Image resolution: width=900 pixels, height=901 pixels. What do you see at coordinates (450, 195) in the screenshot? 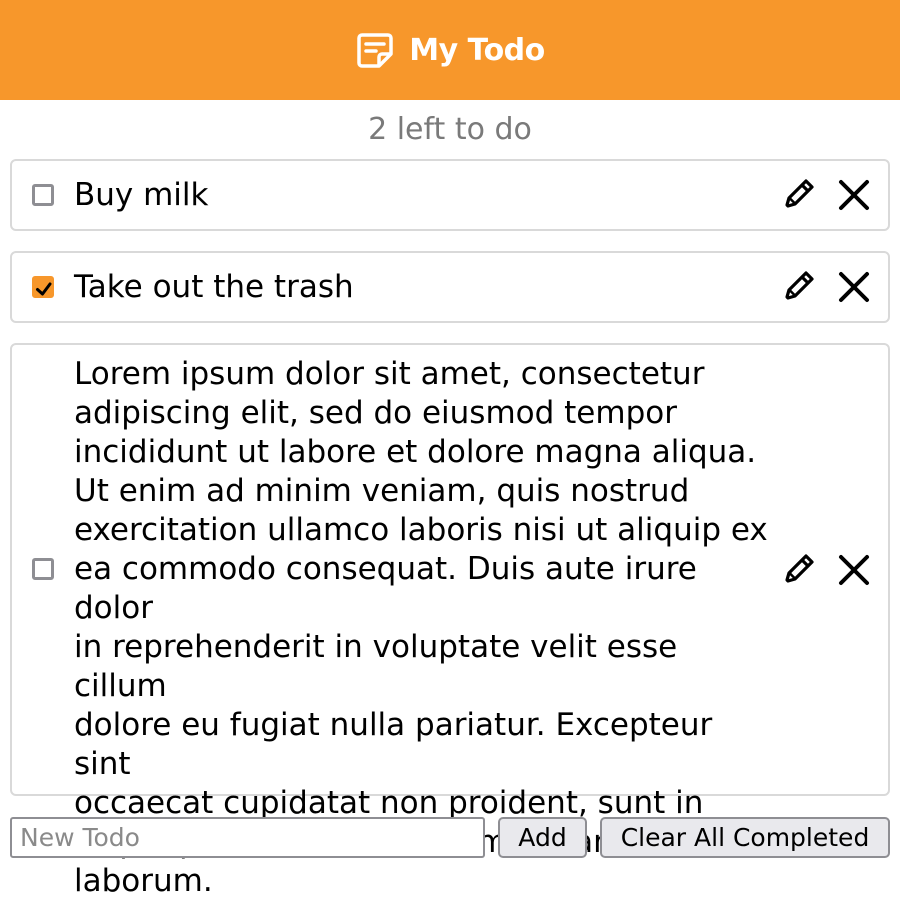
I see `todo-item: Buy milk` at bounding box center [450, 195].